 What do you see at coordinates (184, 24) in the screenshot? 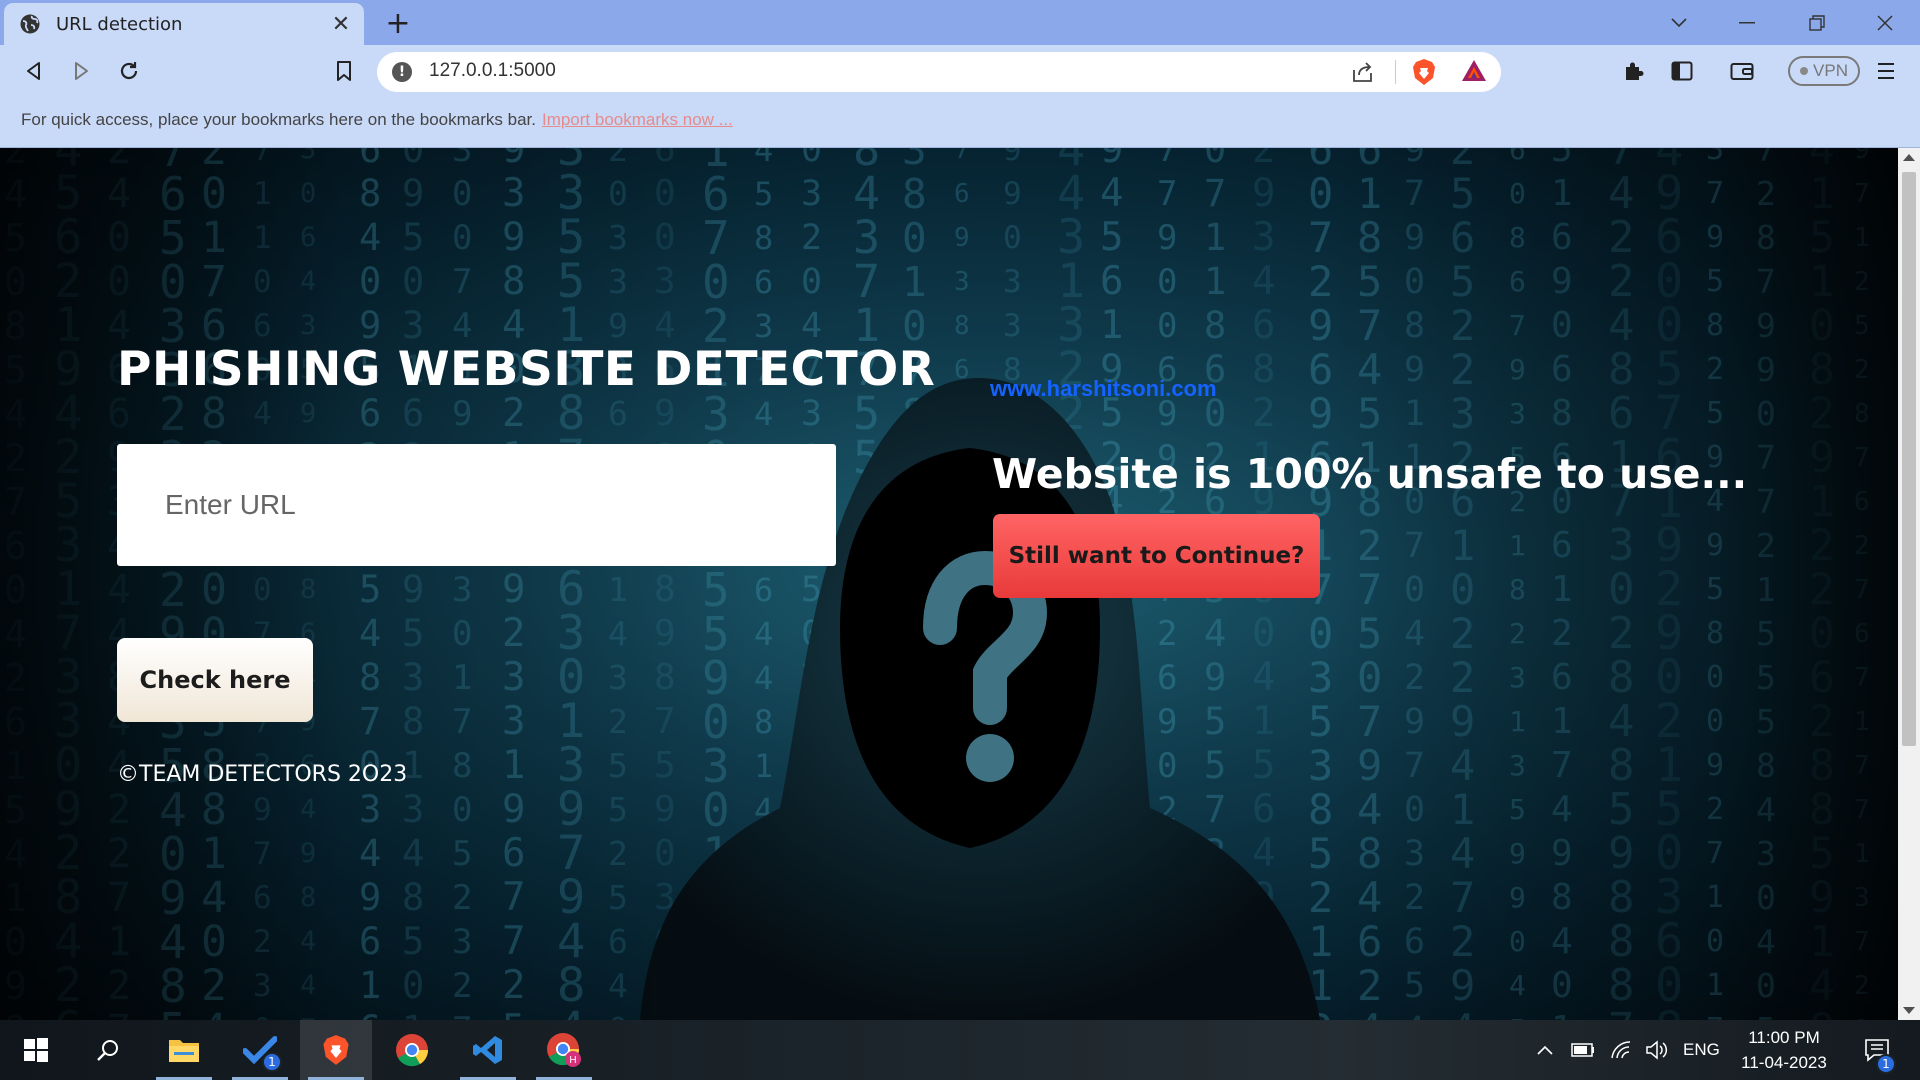
I see `active-tab: URL detection ✕` at bounding box center [184, 24].